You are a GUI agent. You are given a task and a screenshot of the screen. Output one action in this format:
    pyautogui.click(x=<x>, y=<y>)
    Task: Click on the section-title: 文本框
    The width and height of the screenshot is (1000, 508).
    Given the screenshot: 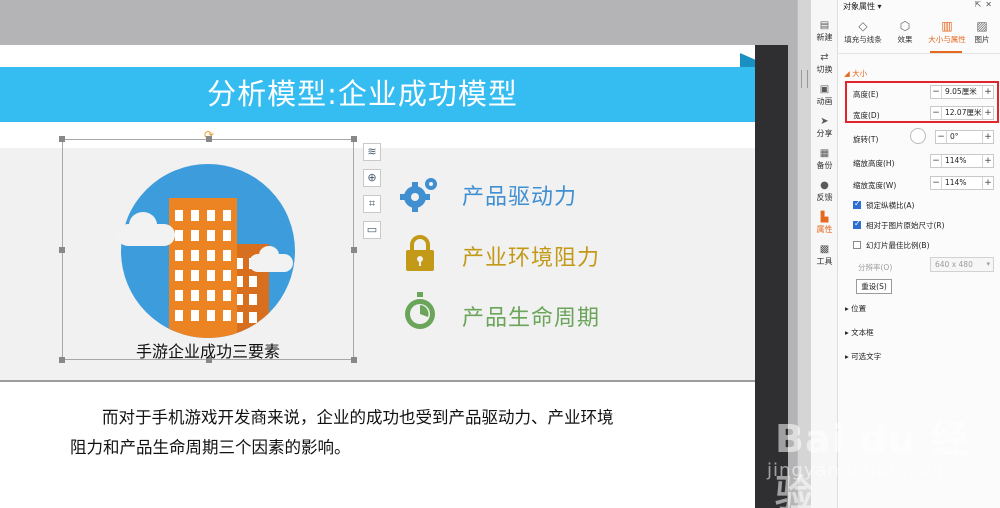 What is the action you would take?
    pyautogui.click(x=862, y=332)
    